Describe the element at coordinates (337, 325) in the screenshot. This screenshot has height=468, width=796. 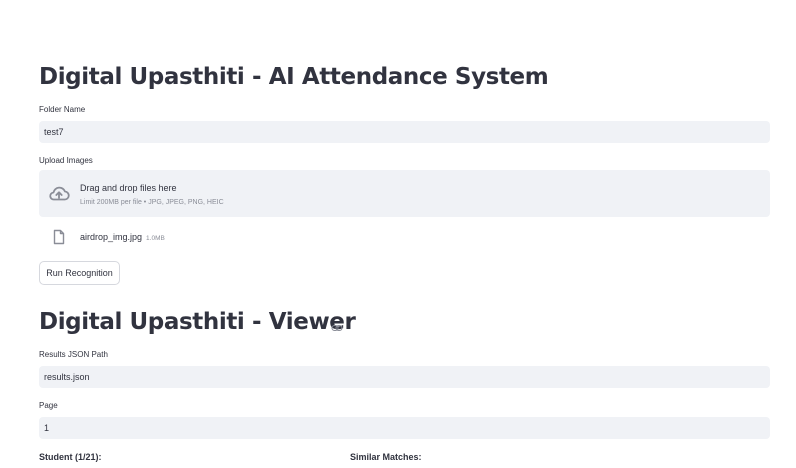
I see `link-icon` at that location.